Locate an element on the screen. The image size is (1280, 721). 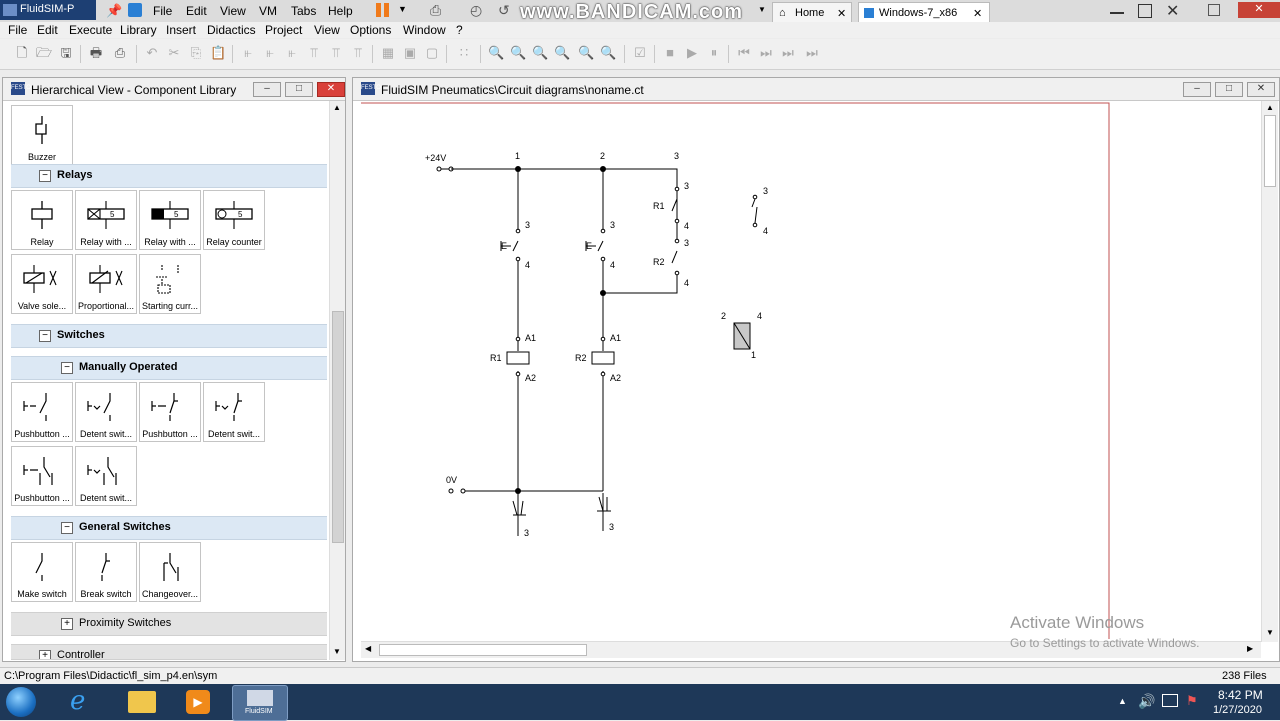
send-keys-icon: ⎙ is located at coordinates (435, 10).